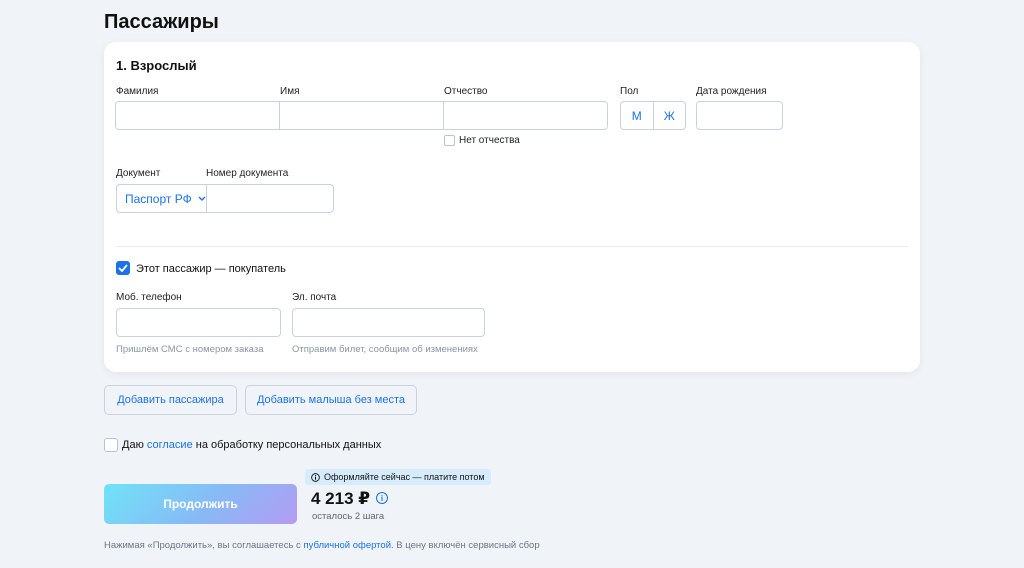 The width and height of the screenshot is (1024, 568). I want to click on price-info-icon: i, so click(382, 498).